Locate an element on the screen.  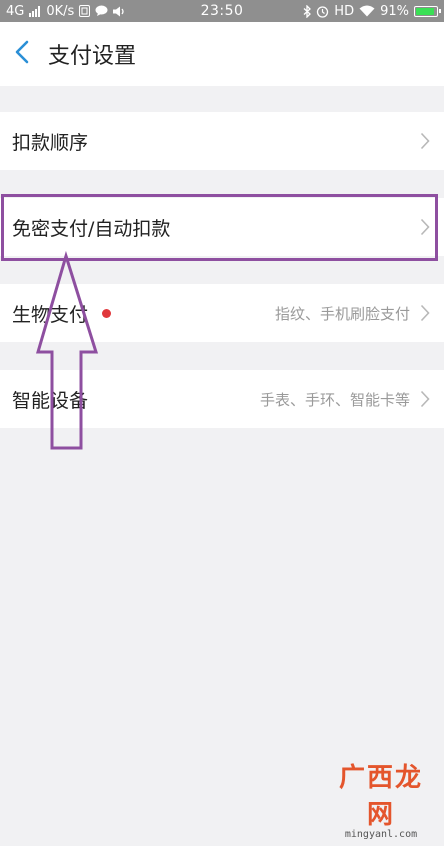
status-bar: 4G 0K/s 23:50 HD 91% is located at coordinates (222, 11).